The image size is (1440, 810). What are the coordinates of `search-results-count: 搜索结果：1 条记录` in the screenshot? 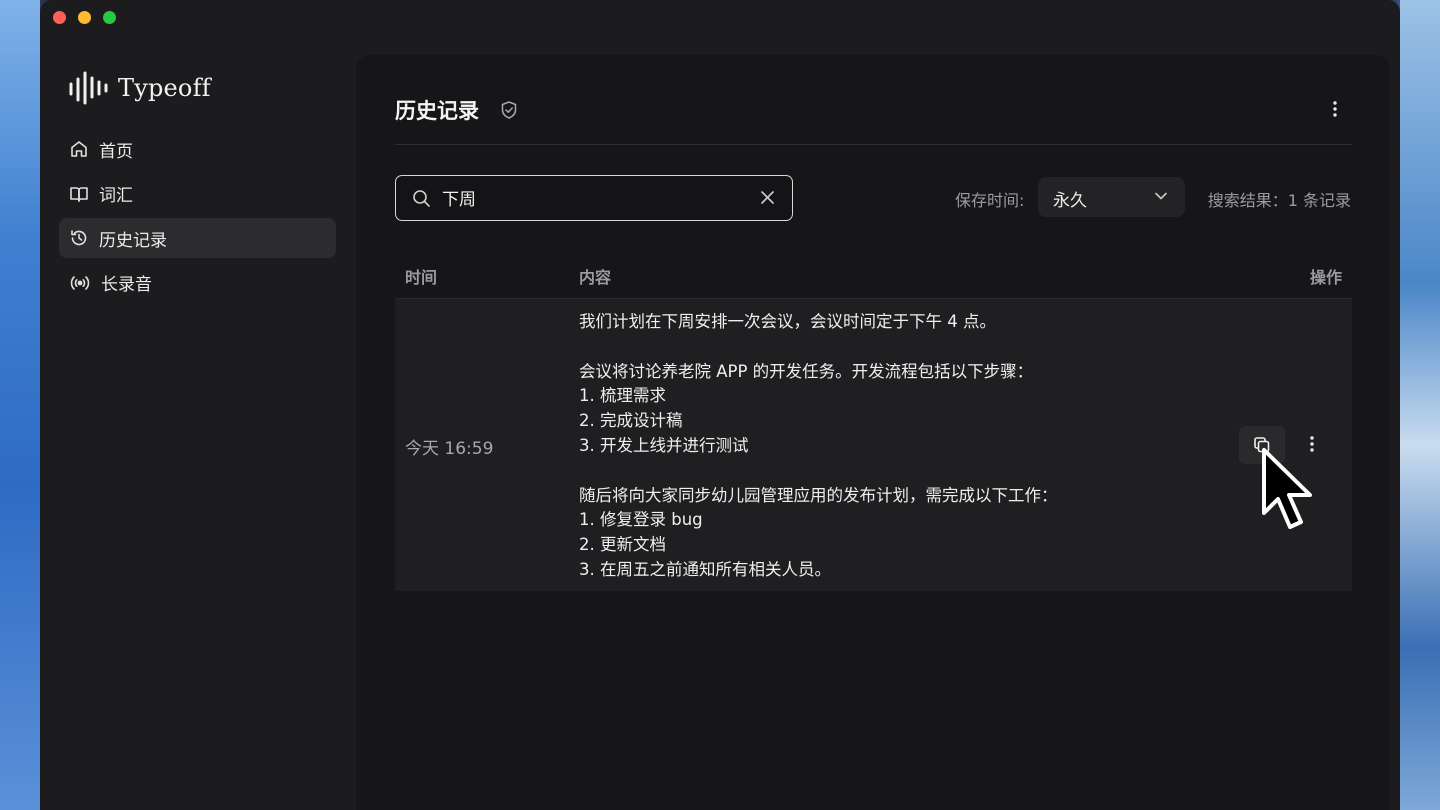 It's located at (1279, 200).